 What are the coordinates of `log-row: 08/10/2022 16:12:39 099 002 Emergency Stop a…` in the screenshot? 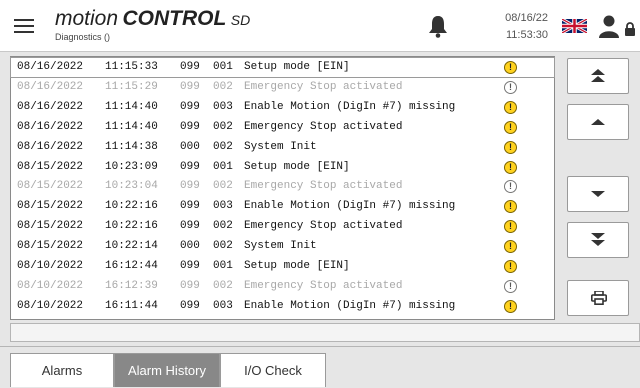 It's located at (282, 286).